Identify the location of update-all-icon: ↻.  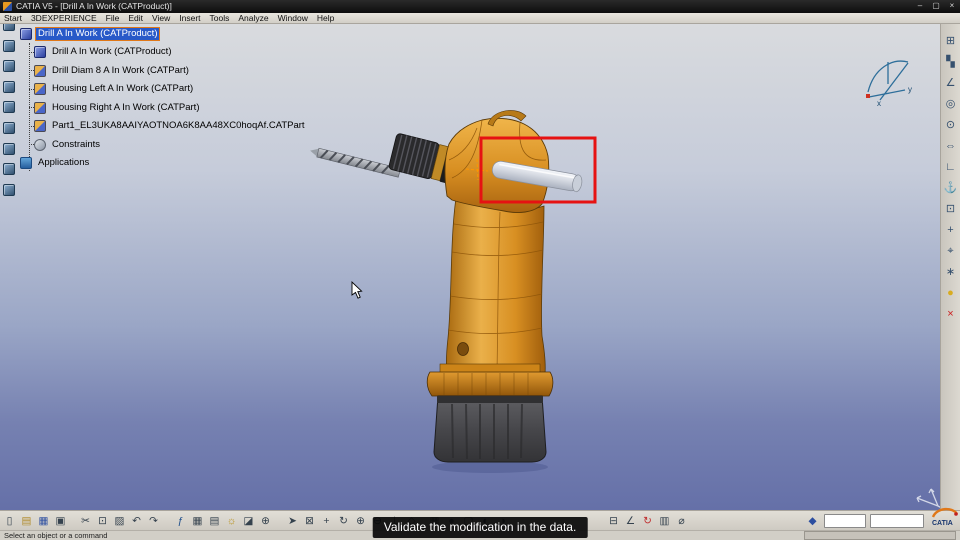
(647, 521).